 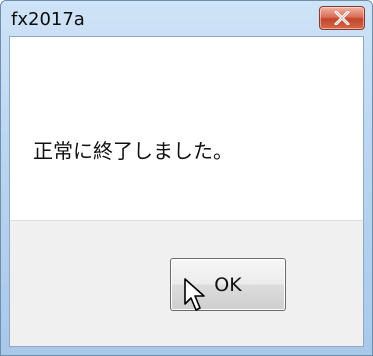 What do you see at coordinates (133, 151) in the screenshot?
I see `message-text: 正常に終了しました。` at bounding box center [133, 151].